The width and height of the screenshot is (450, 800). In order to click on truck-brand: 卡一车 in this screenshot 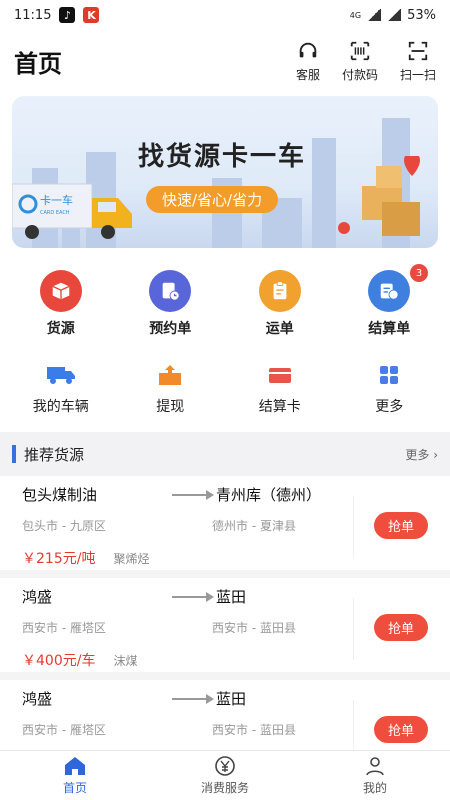, I will do `click(56, 200)`.